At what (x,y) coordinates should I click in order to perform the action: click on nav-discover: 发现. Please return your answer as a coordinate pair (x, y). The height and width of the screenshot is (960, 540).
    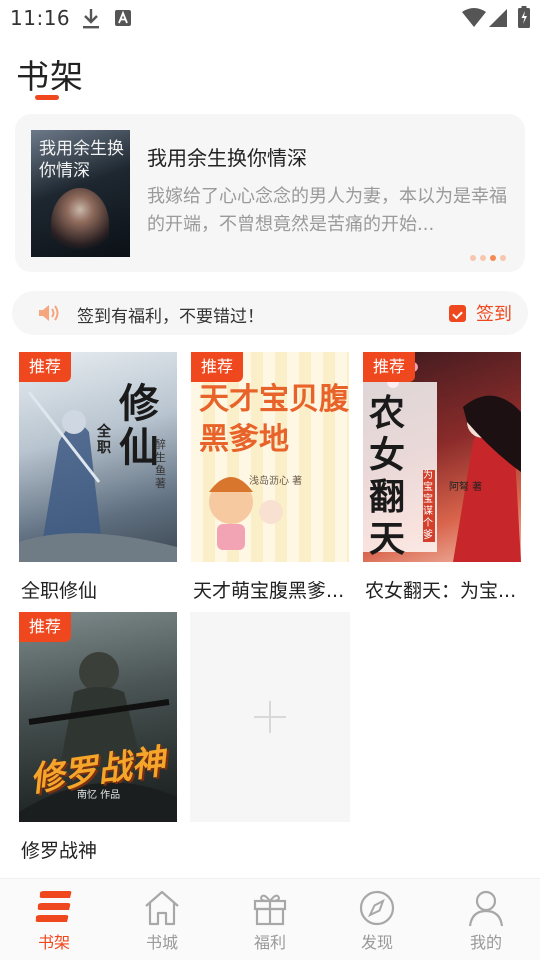
    Looking at the image, I should click on (377, 919).